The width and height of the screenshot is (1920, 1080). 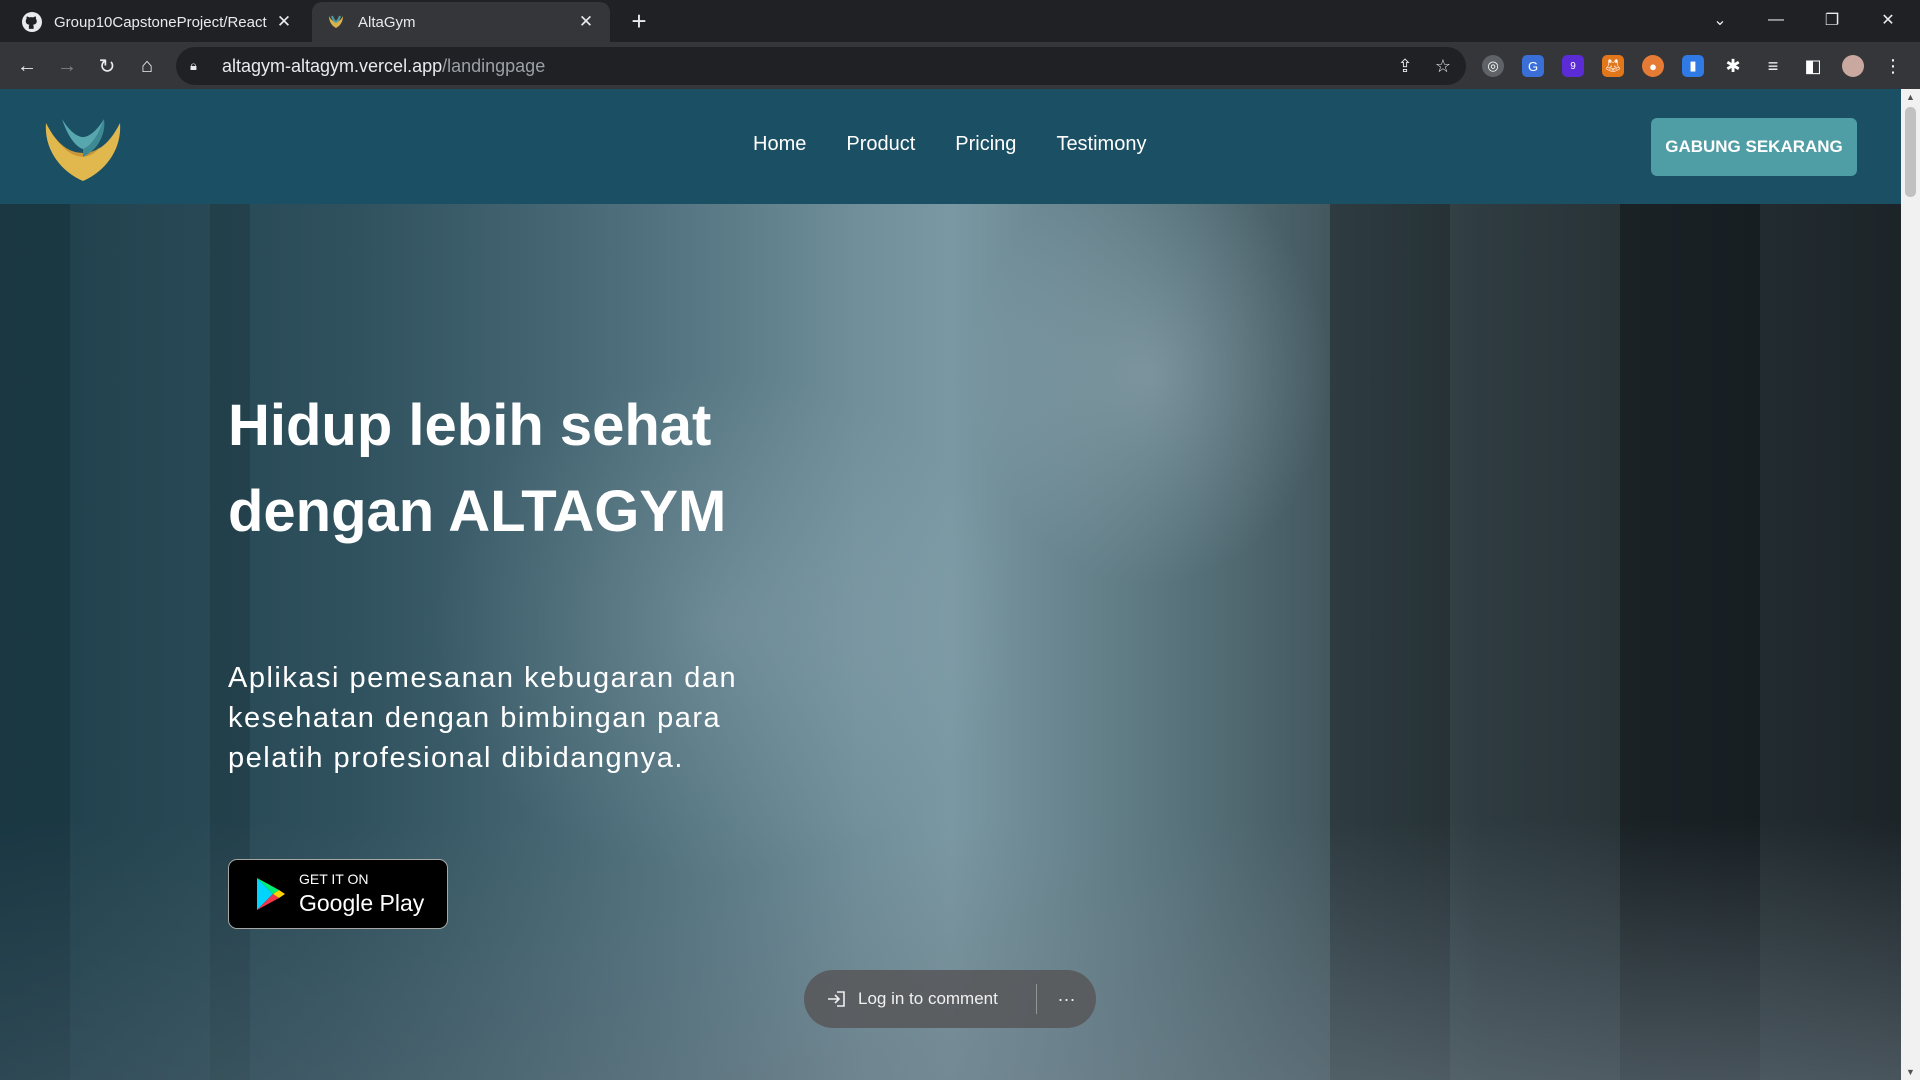 What do you see at coordinates (1910, 97) in the screenshot?
I see `scroll-up-icon: ▲` at bounding box center [1910, 97].